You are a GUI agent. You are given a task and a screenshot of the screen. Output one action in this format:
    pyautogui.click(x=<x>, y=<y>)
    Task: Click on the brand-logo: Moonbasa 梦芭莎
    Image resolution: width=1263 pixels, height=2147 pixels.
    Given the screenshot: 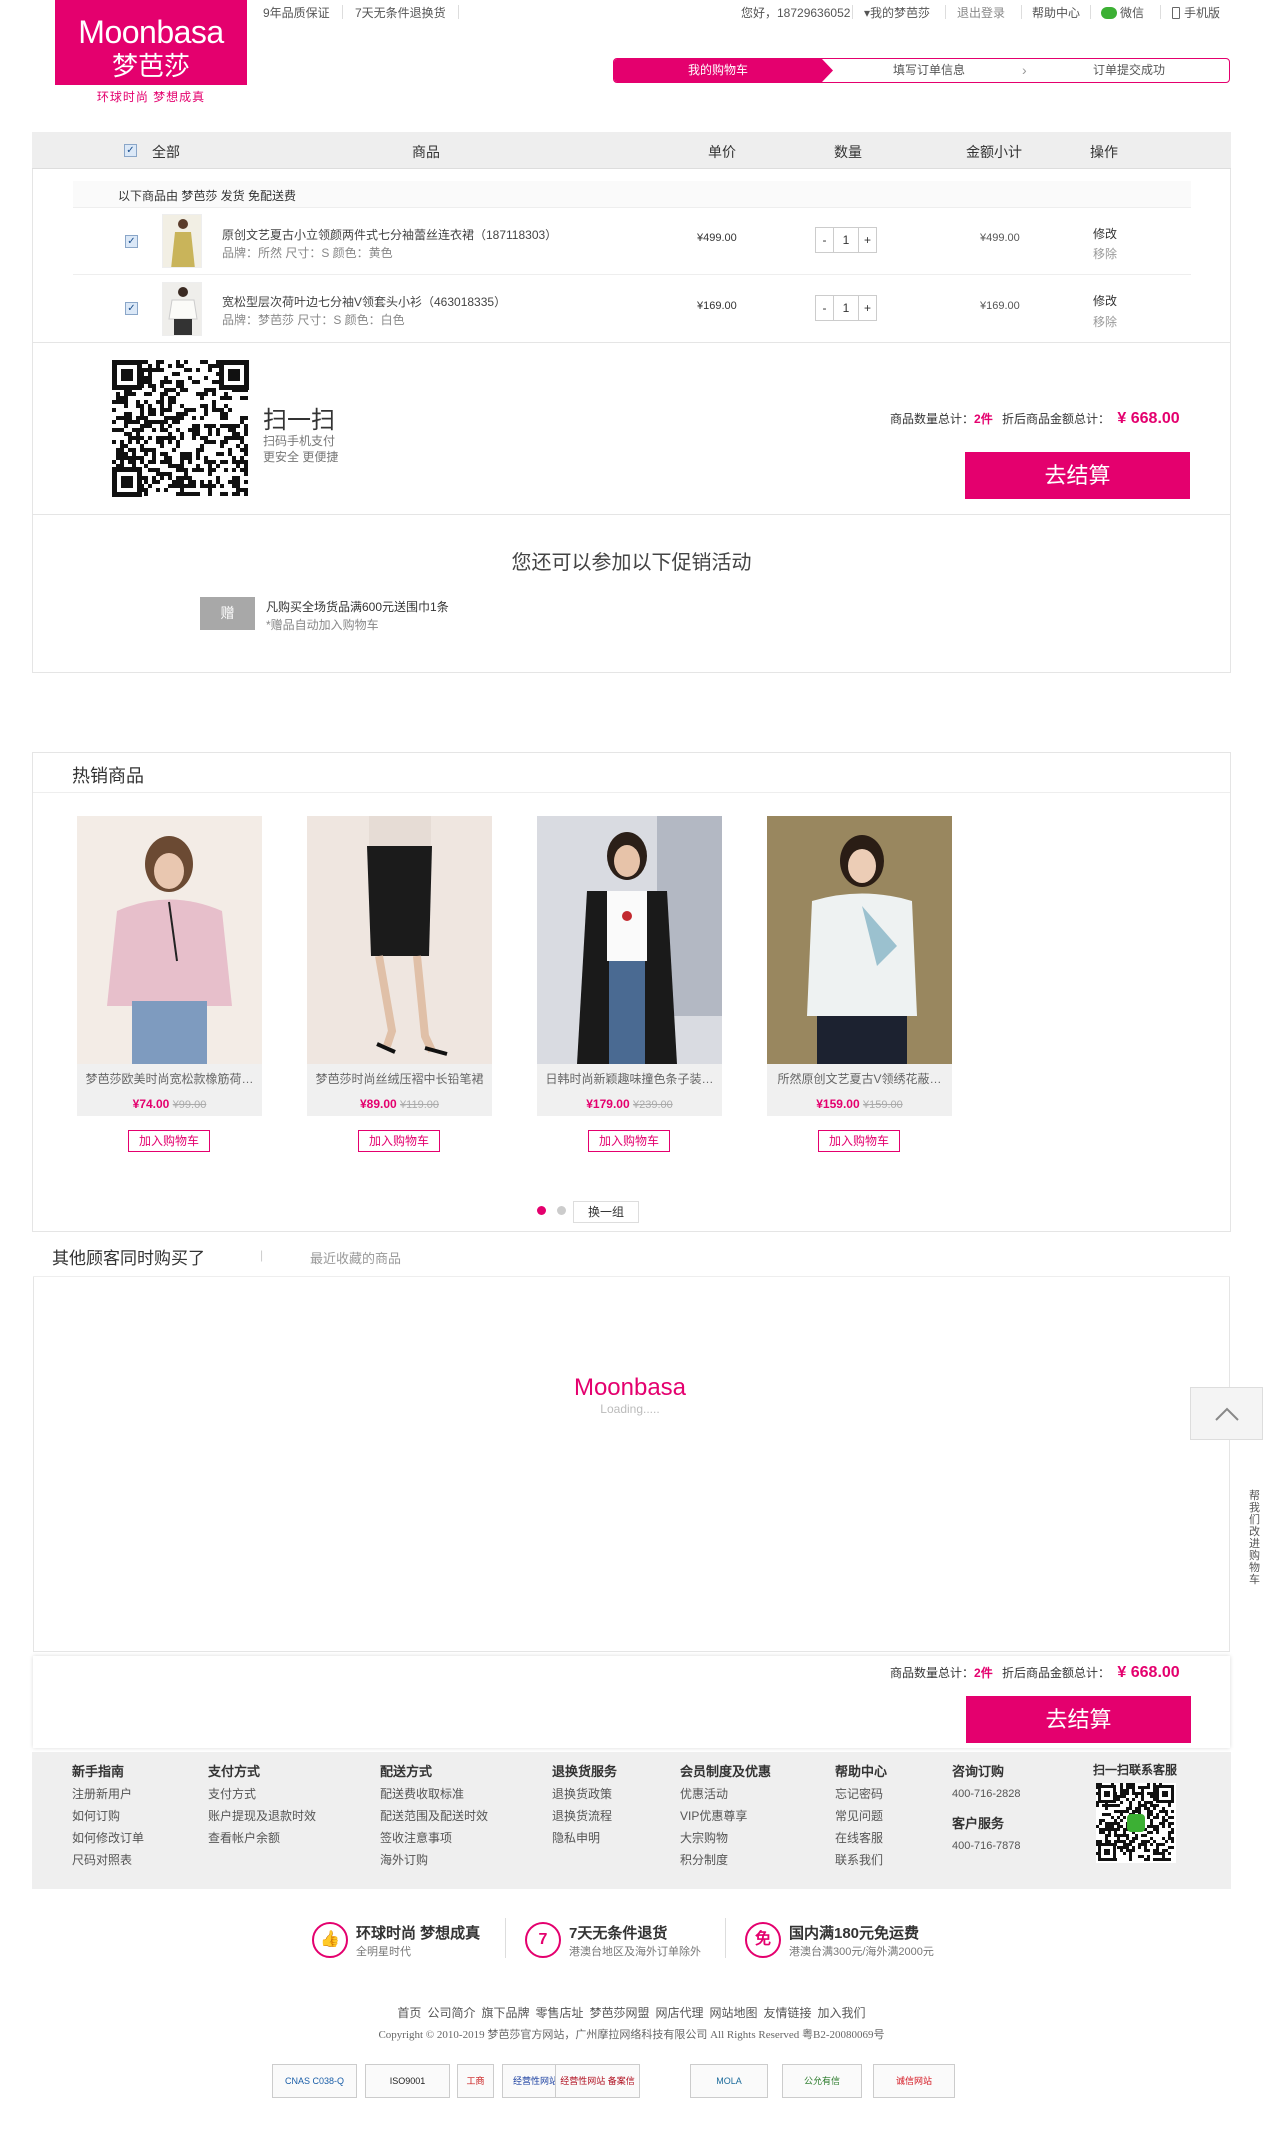 What is the action you would take?
    pyautogui.click(x=151, y=42)
    